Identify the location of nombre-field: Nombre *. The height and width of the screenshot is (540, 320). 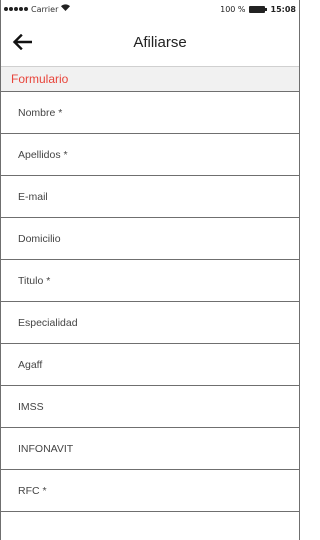
(150, 113).